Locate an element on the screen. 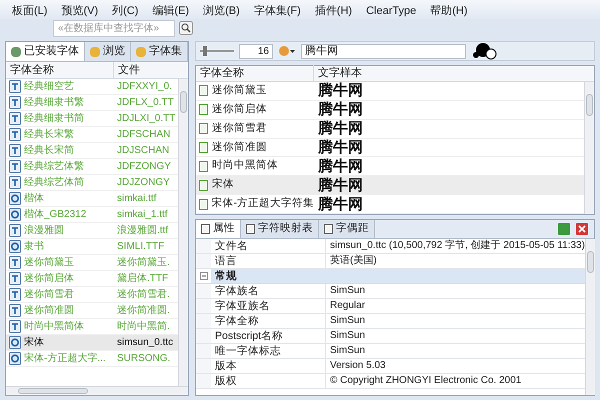 The height and width of the screenshot is (400, 600). file-name: simkai_1.ttf is located at coordinates (142, 215).